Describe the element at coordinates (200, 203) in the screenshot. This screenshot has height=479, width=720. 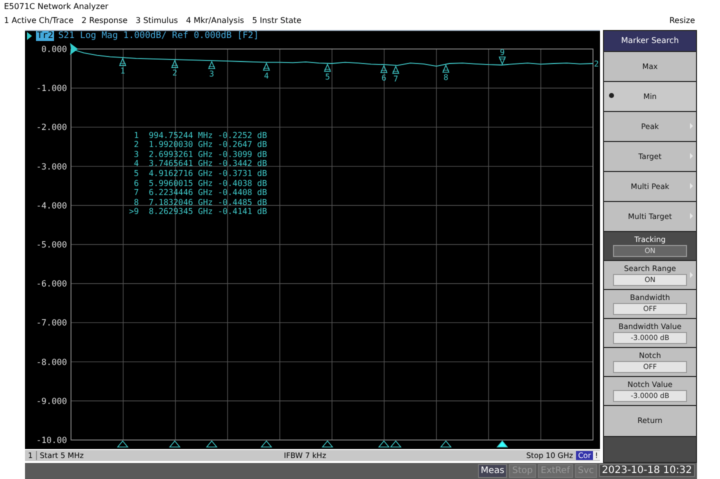
I see `marker-readout: 8 7.1832046 GHz -0.4485 dB` at that location.